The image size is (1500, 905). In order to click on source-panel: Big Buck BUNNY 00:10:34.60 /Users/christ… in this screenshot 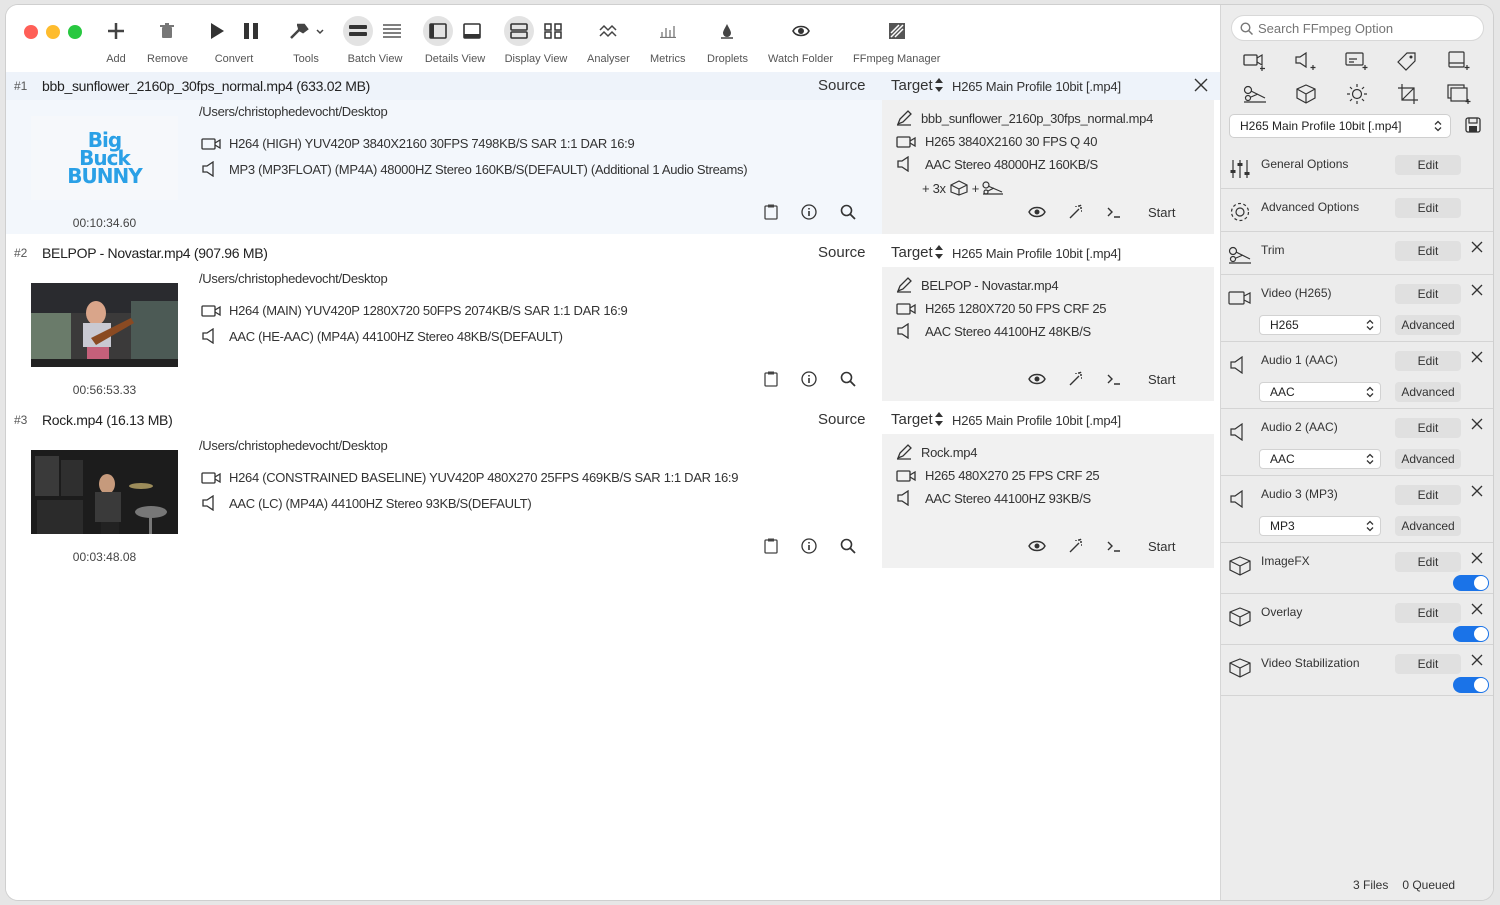, I will do `click(444, 167)`.